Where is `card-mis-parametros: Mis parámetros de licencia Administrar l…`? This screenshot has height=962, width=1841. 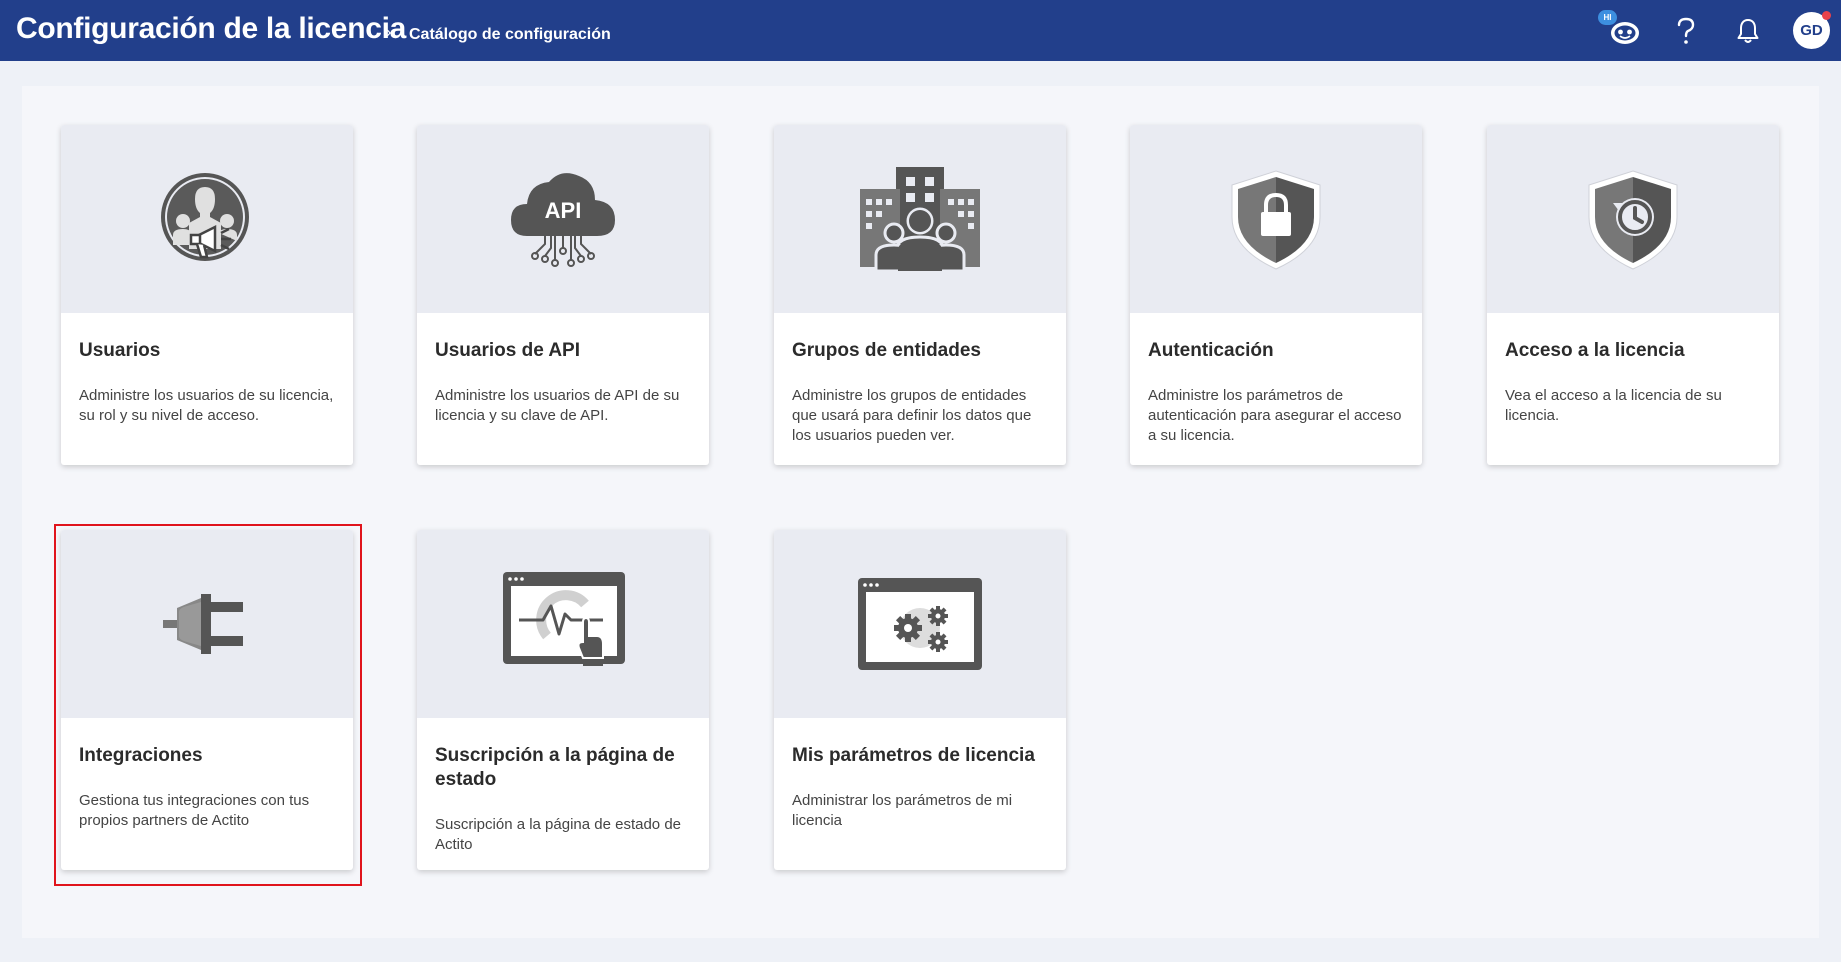
card-mis-parametros: Mis parámetros de licencia Administrar l… is located at coordinates (920, 700).